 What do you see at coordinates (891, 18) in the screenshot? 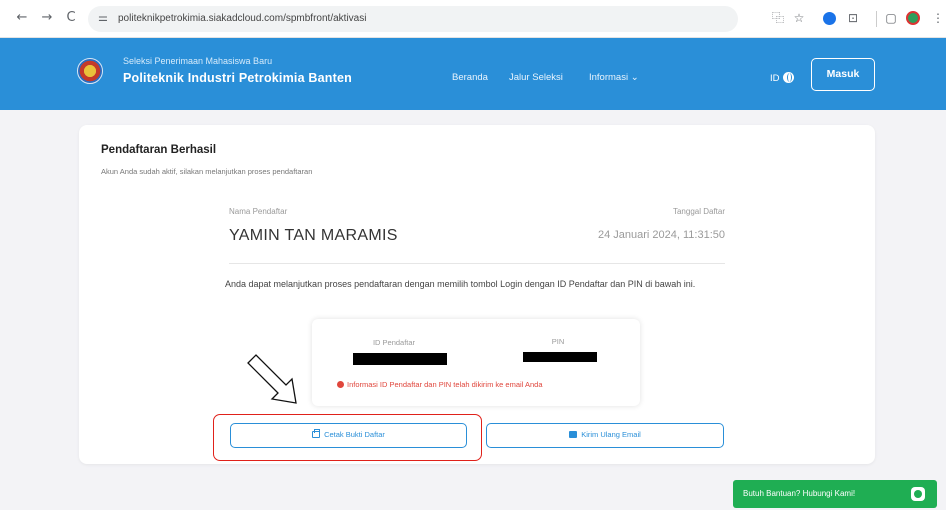
I see `side-panel-icon: ▢` at bounding box center [891, 18].